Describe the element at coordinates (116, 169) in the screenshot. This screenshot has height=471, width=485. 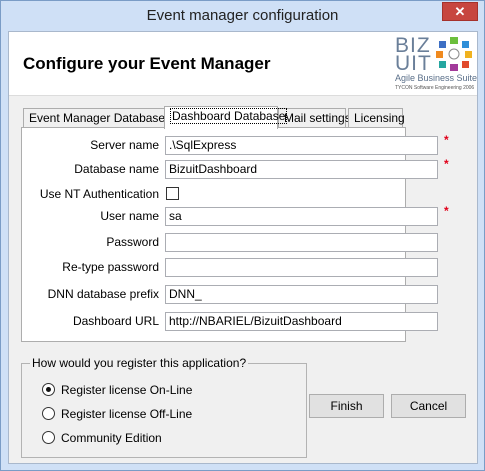
I see `database-name-label: Database name` at that location.